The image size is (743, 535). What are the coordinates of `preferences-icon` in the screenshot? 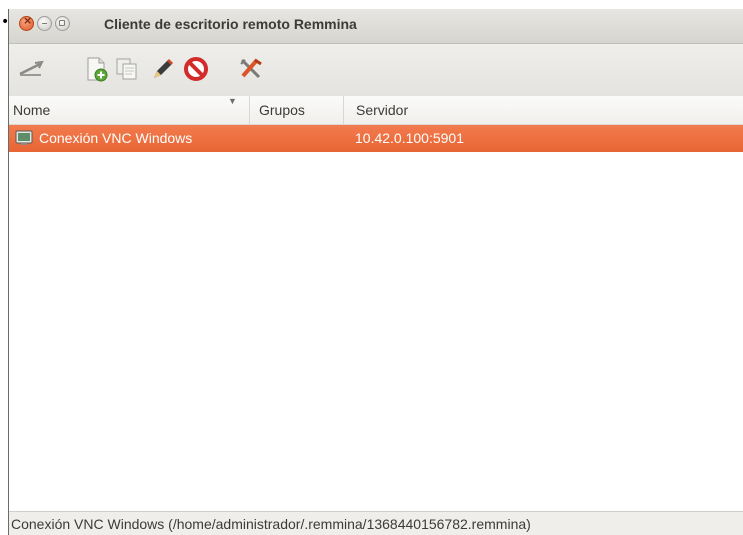 It's located at (251, 68).